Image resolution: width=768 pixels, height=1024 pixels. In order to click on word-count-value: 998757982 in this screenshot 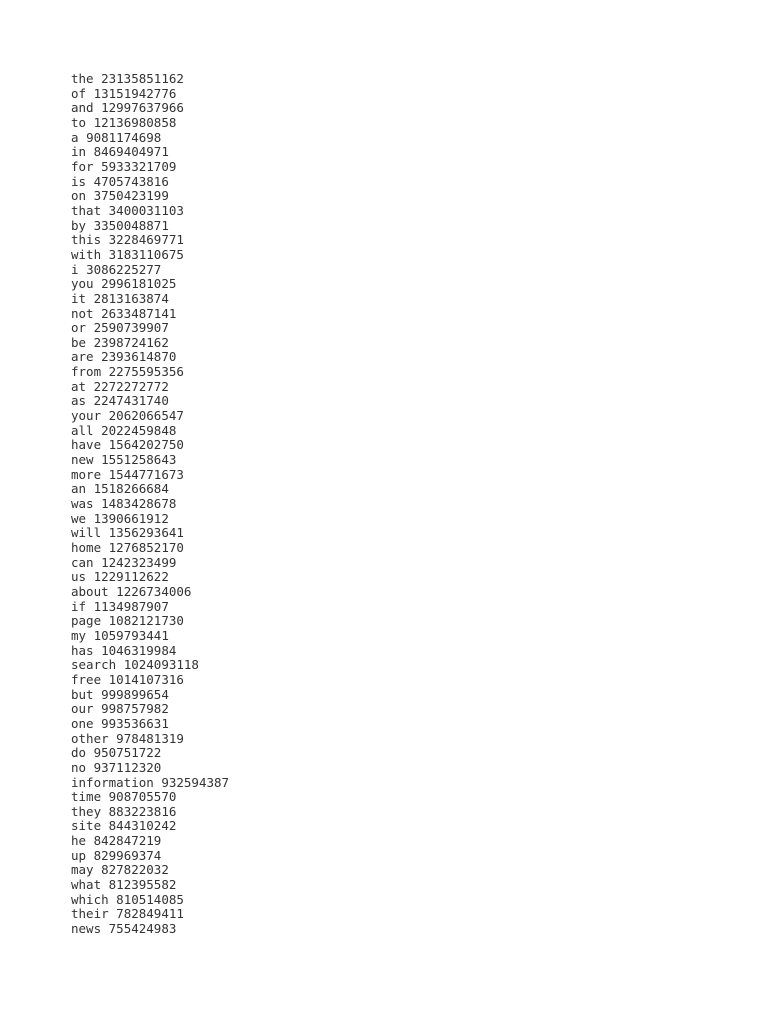, I will do `click(135, 709)`.